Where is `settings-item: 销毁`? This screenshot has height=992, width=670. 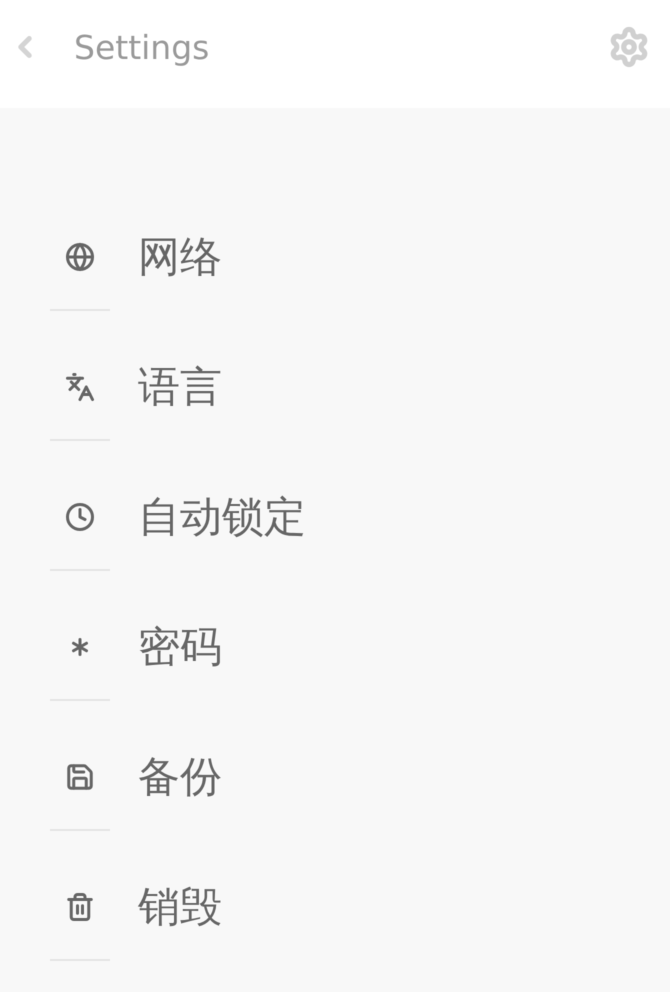
settings-item: 销毁 is located at coordinates (335, 907).